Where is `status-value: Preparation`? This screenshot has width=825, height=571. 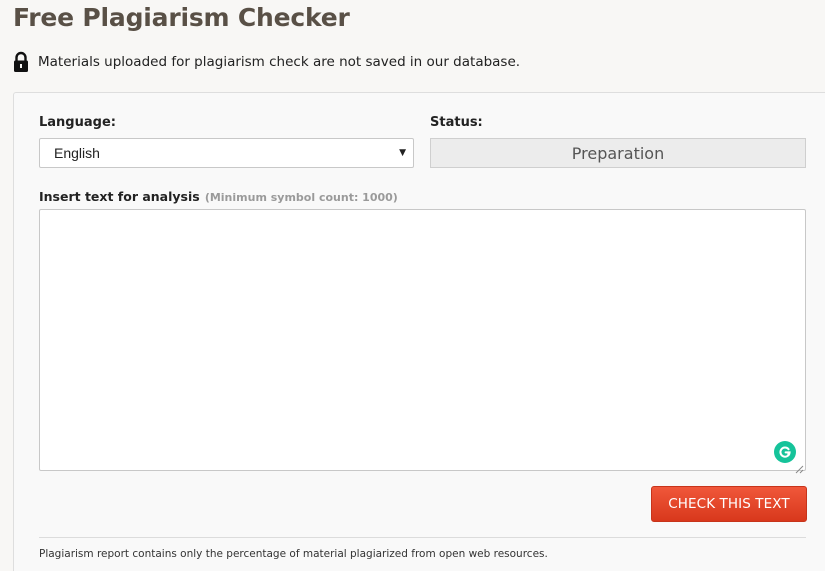 status-value: Preparation is located at coordinates (618, 153).